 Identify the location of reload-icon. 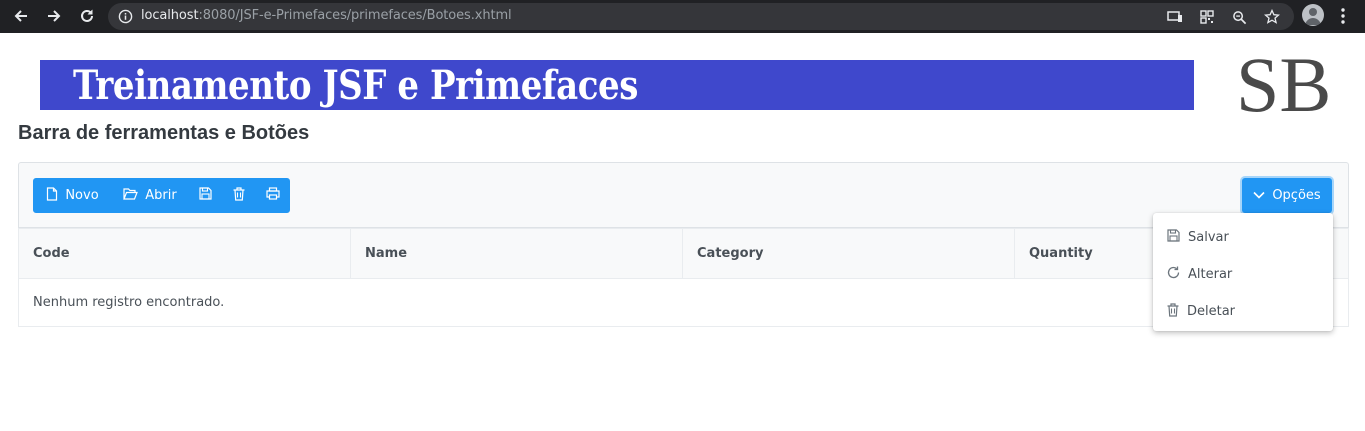
(87, 16).